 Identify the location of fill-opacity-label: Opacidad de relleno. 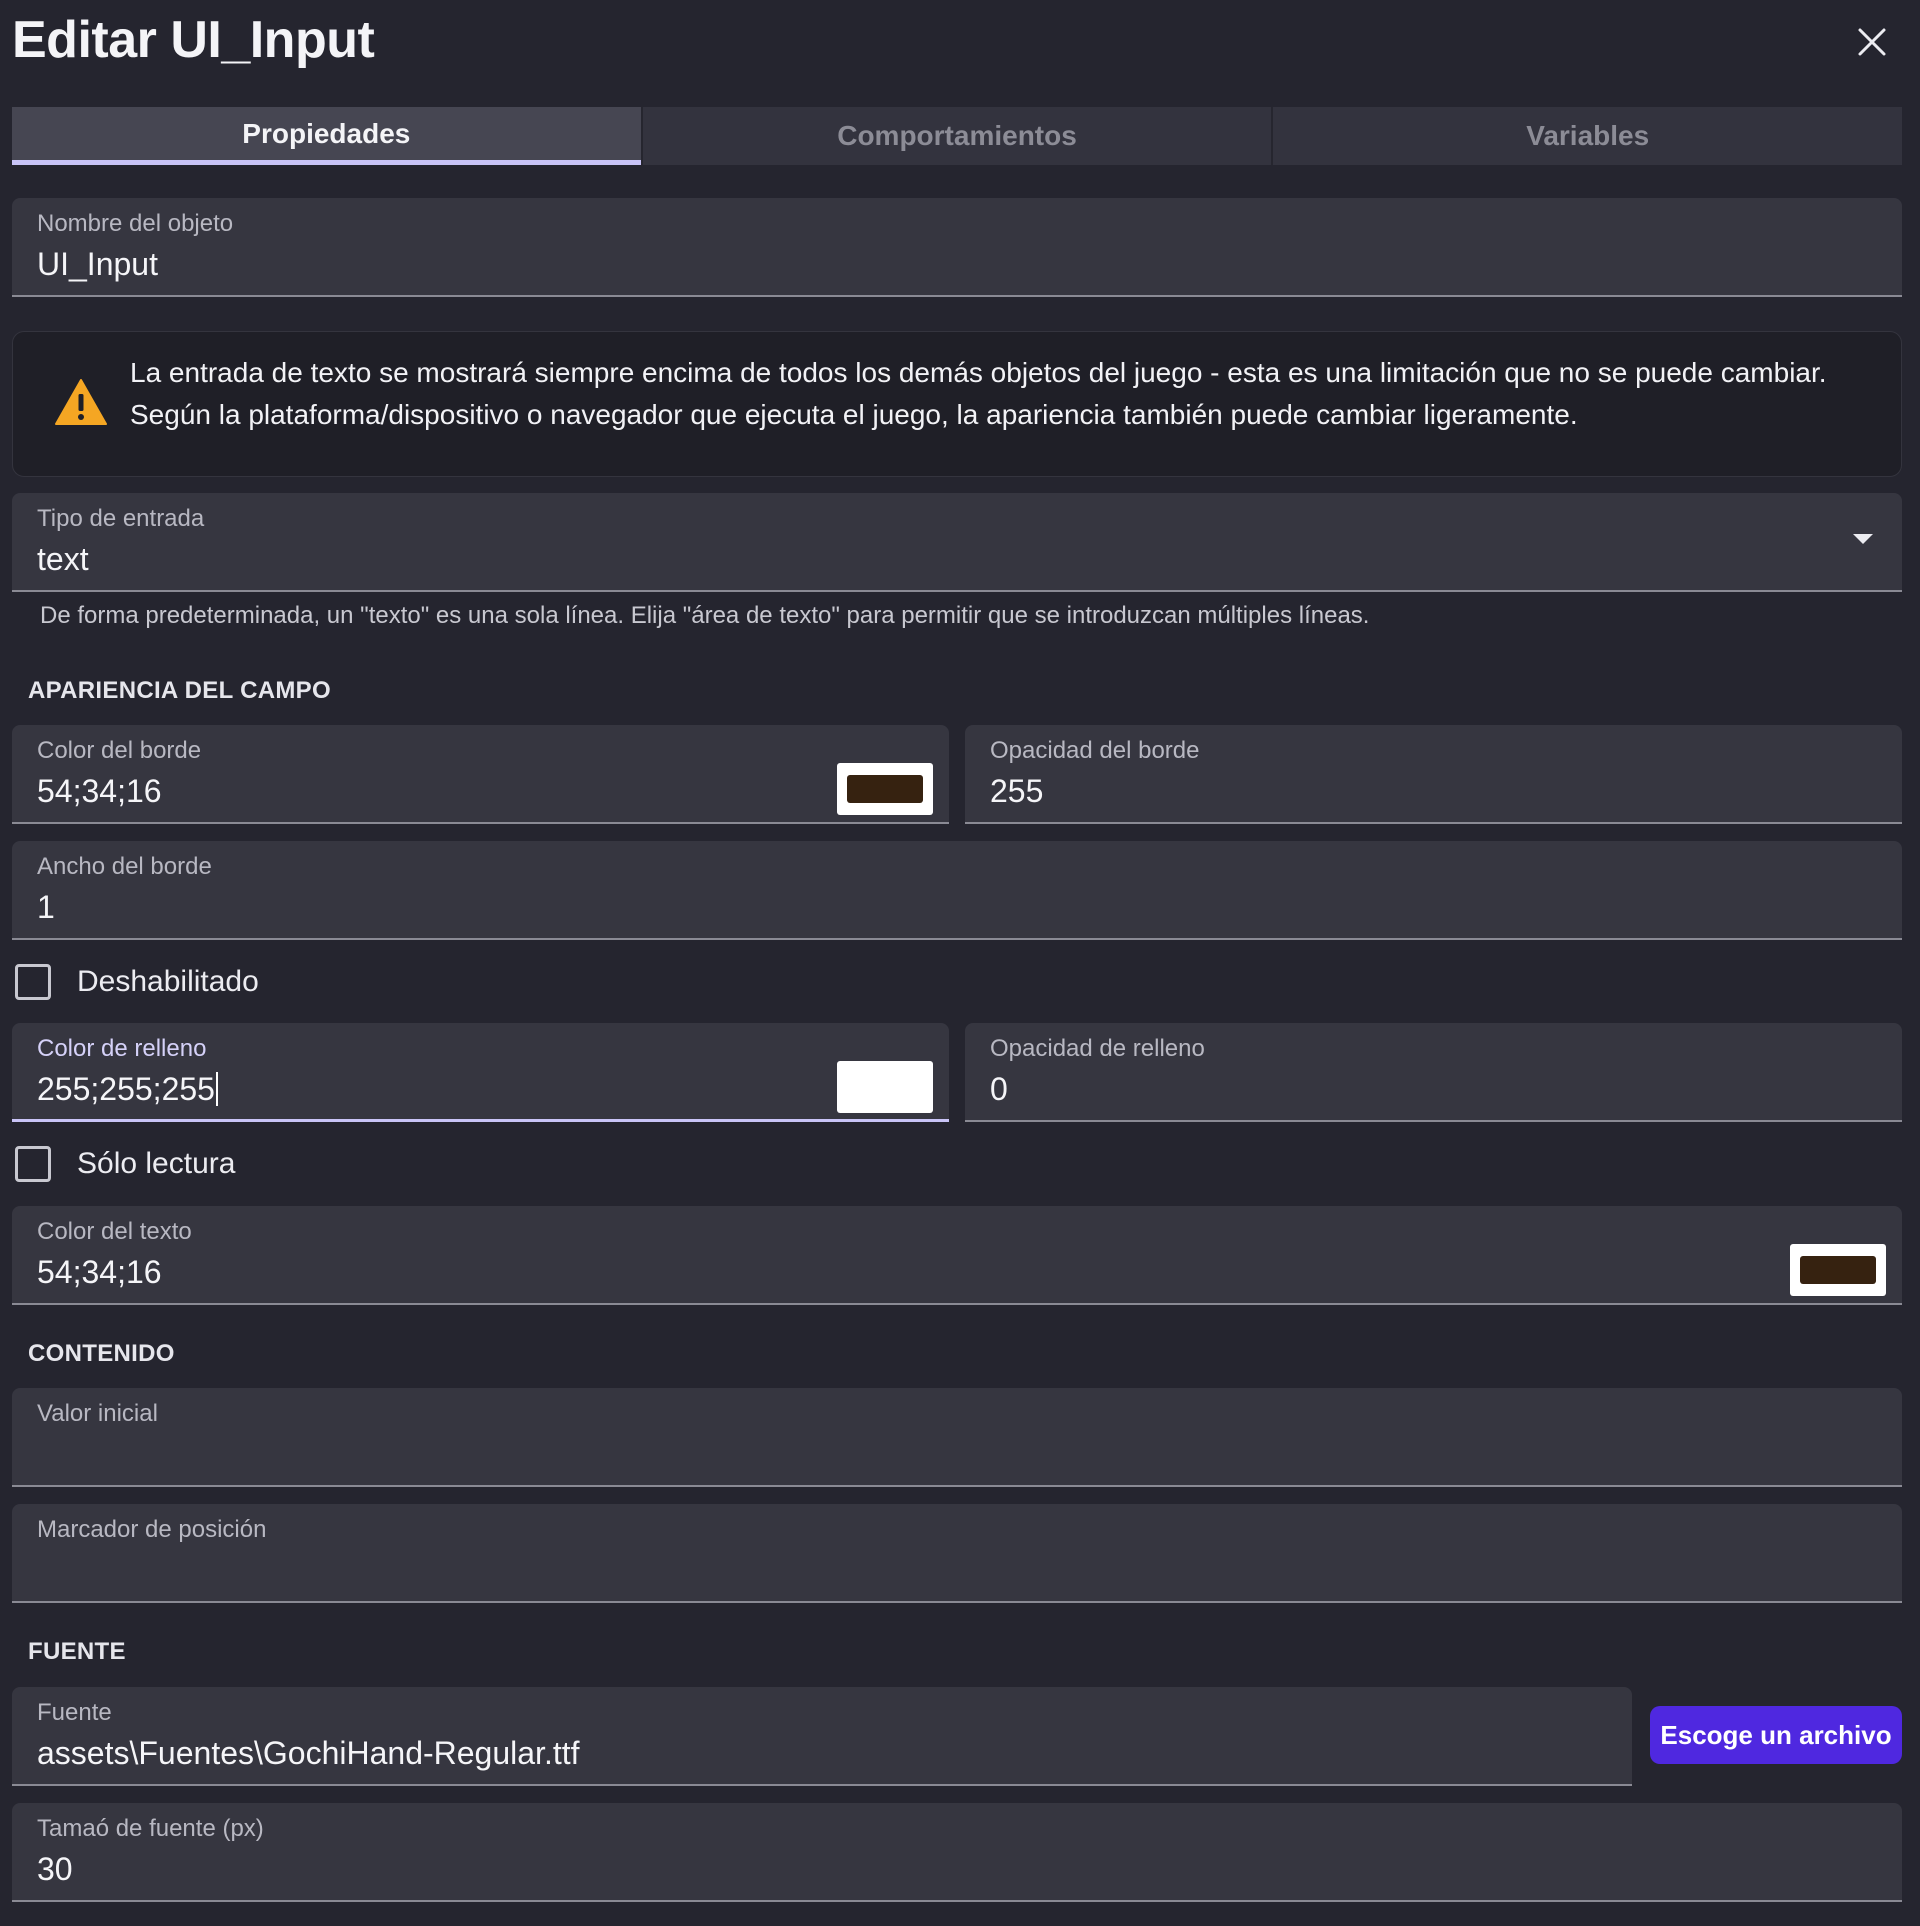
(1097, 1048).